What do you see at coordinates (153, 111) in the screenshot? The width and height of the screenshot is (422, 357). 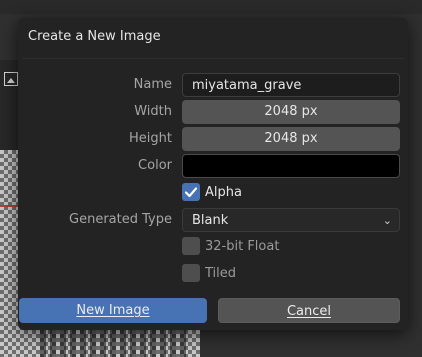 I see `width-label: Width` at bounding box center [153, 111].